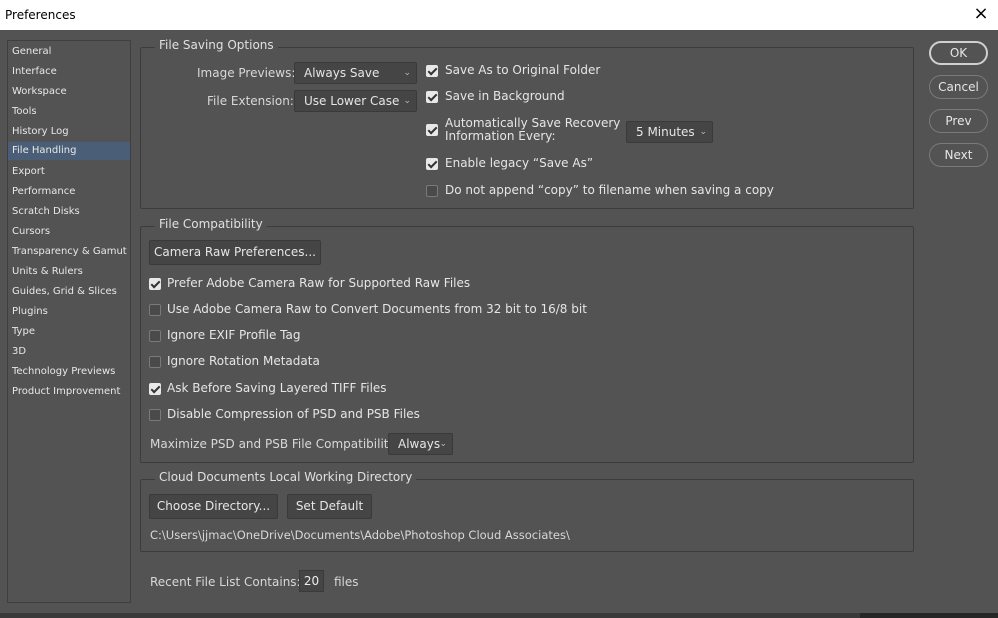  I want to click on enable-legacy-save-as-checkbox, so click(432, 164).